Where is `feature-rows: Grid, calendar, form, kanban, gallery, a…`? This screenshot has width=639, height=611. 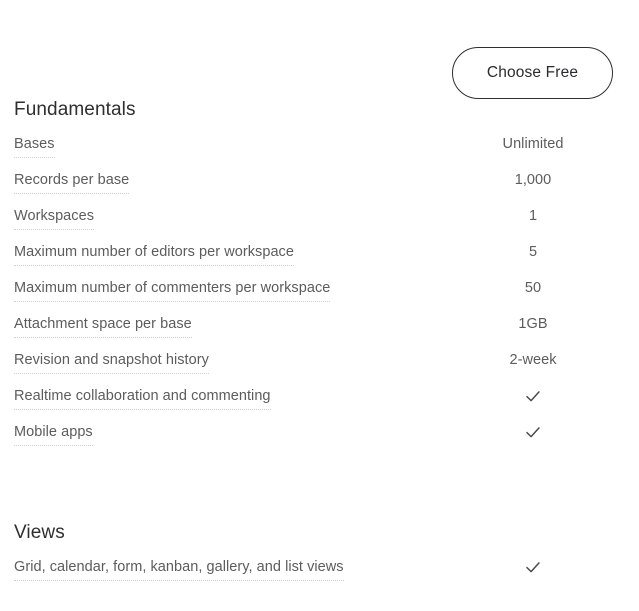 feature-rows: Grid, calendar, form, kanban, gallery, a… is located at coordinates (319, 576).